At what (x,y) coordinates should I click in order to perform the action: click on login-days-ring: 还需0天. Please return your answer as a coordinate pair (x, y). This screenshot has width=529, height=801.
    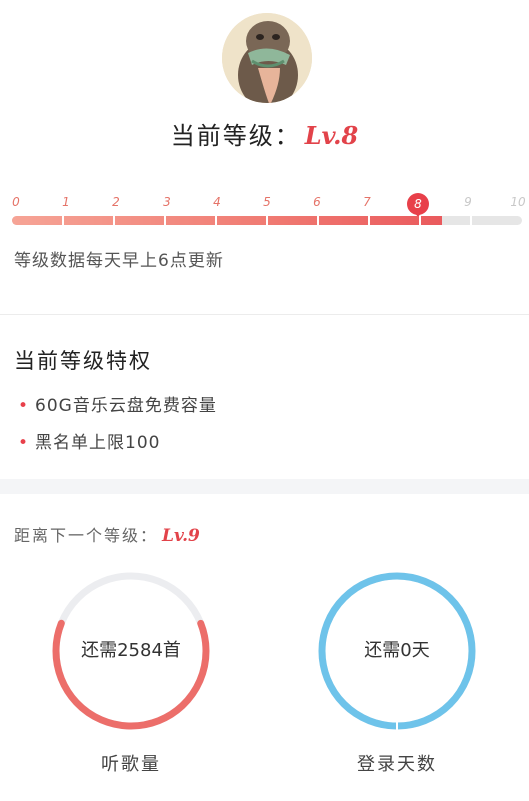
    Looking at the image, I should click on (397, 651).